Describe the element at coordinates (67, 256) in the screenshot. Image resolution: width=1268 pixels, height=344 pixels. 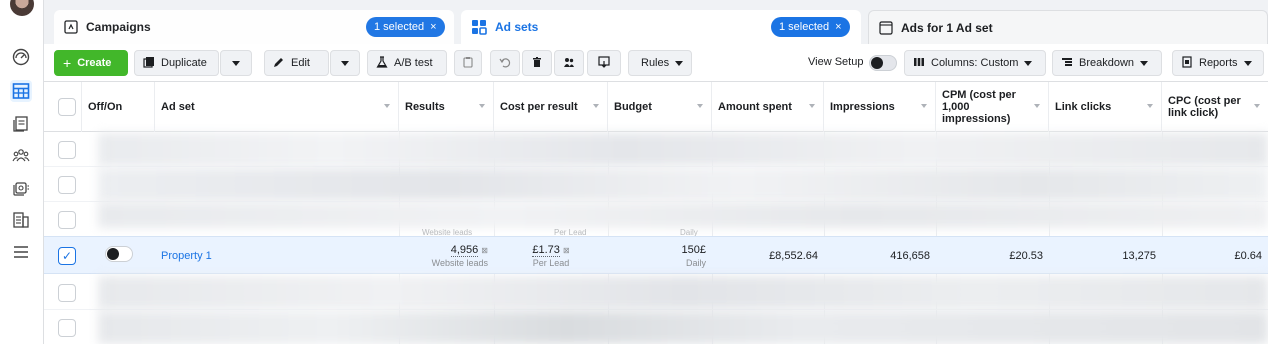
I see `row-checkbox-checked: ✓` at that location.